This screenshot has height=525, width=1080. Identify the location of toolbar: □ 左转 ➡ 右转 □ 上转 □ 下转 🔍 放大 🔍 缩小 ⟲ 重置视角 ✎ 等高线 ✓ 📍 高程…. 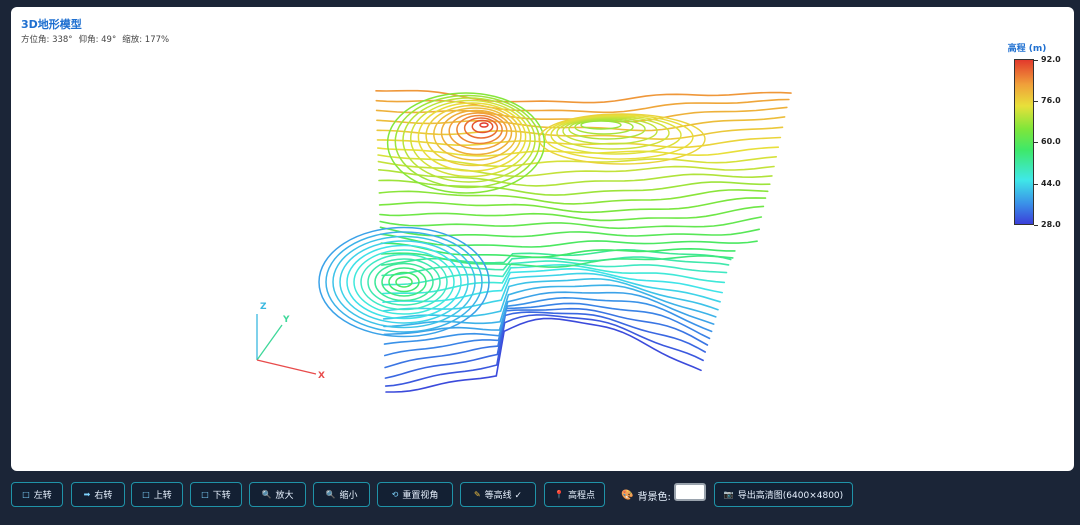
(542, 495).